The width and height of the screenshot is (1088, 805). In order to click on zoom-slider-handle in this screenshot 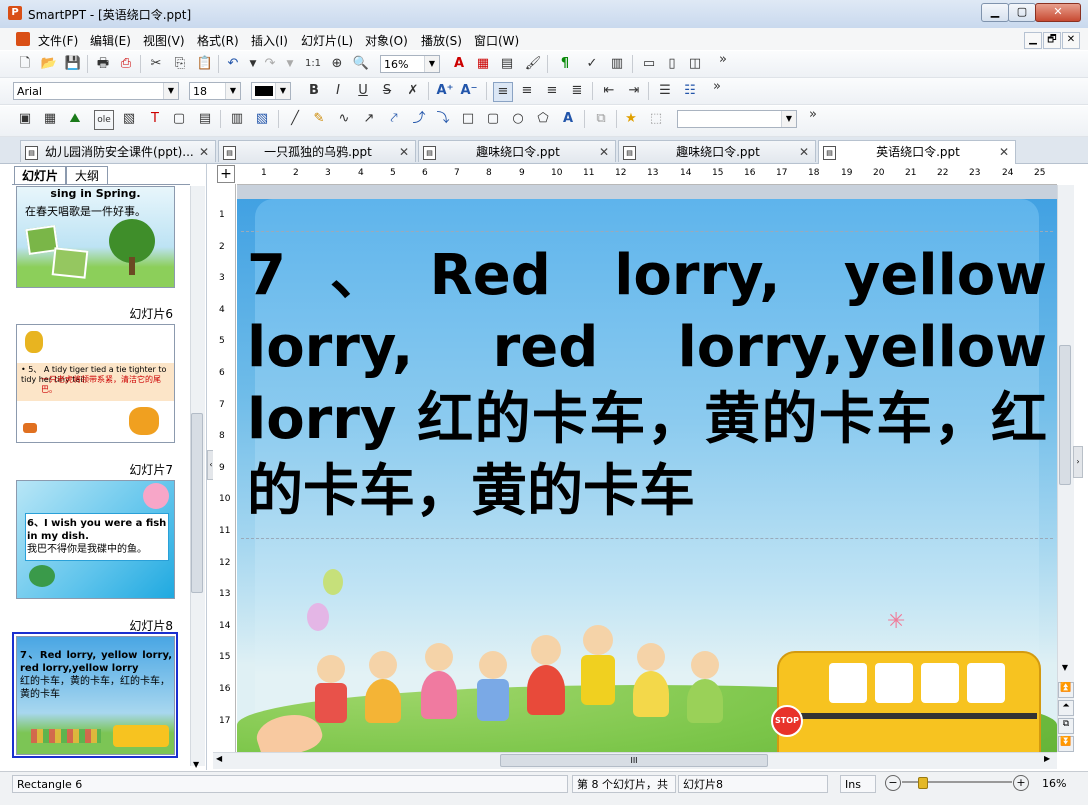, I will do `click(923, 783)`.